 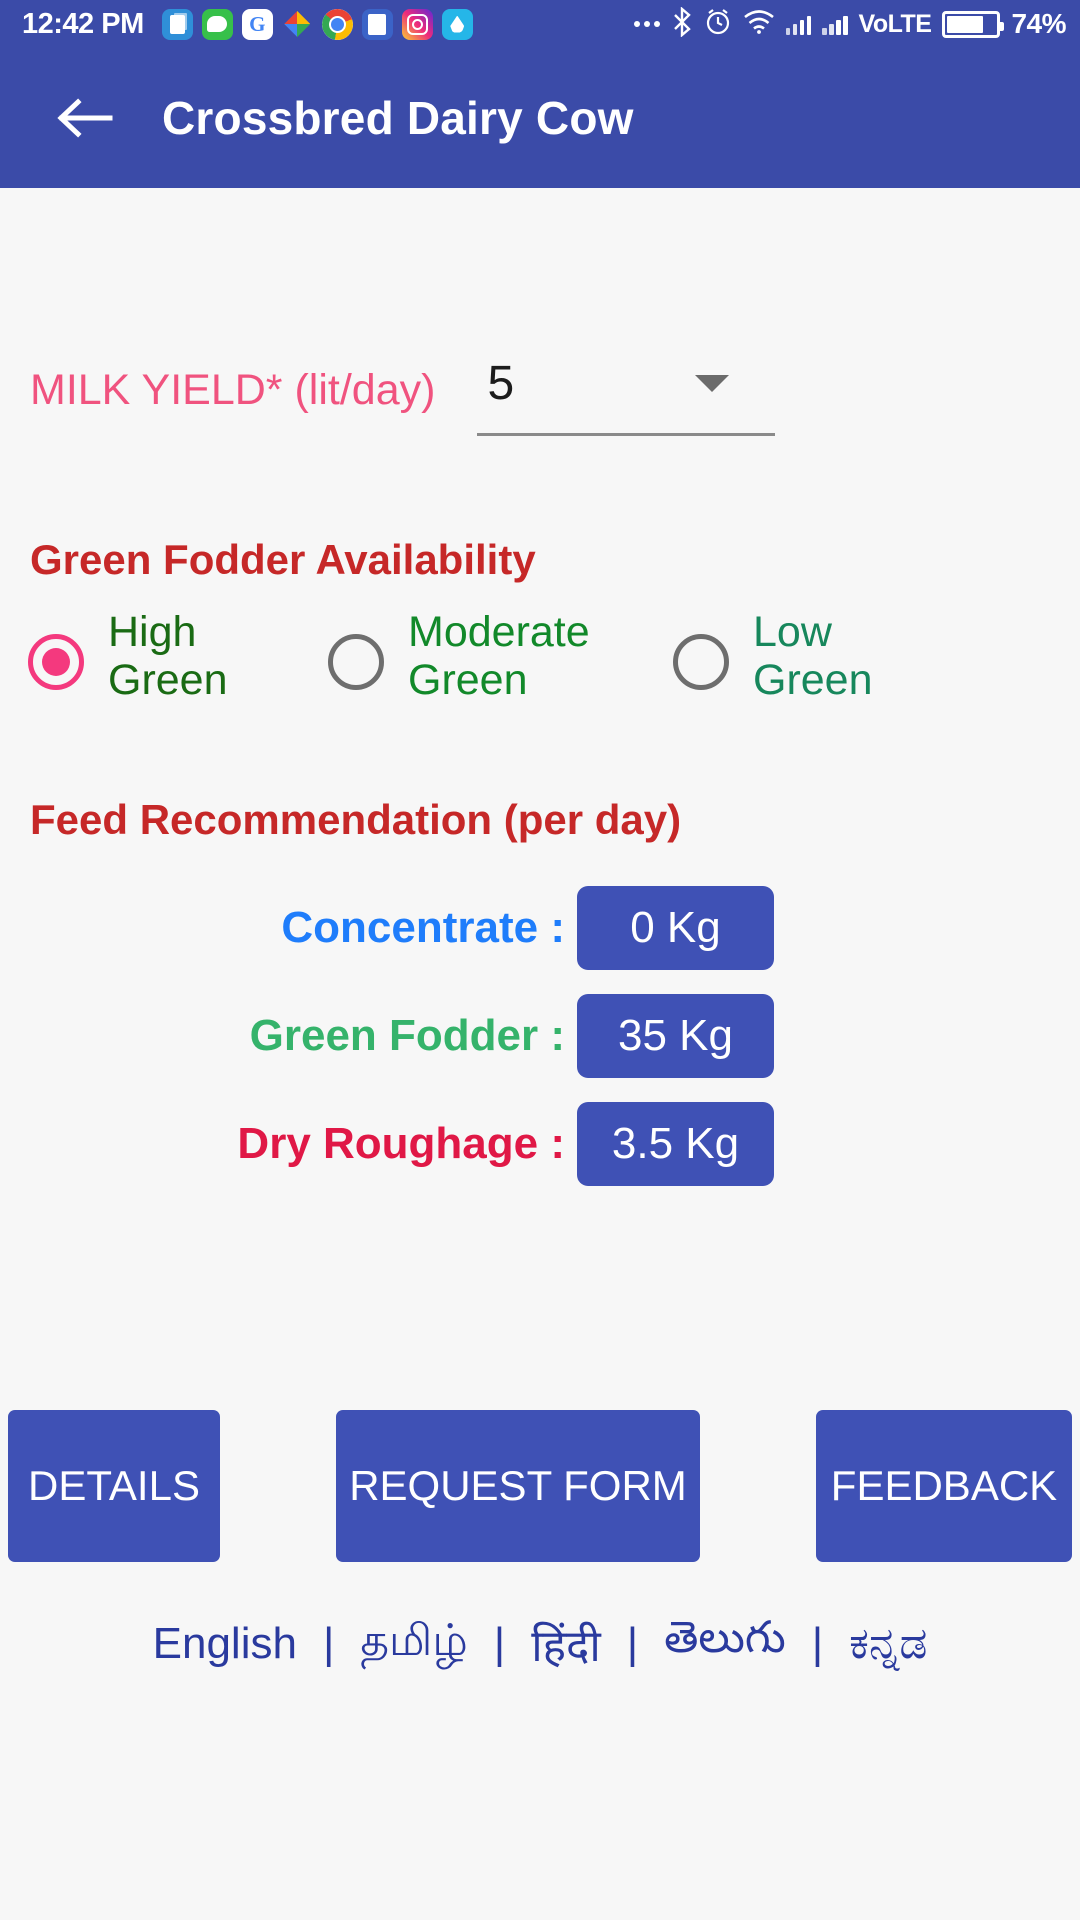 I want to click on battery-percent: 74%, so click(x=1038, y=23).